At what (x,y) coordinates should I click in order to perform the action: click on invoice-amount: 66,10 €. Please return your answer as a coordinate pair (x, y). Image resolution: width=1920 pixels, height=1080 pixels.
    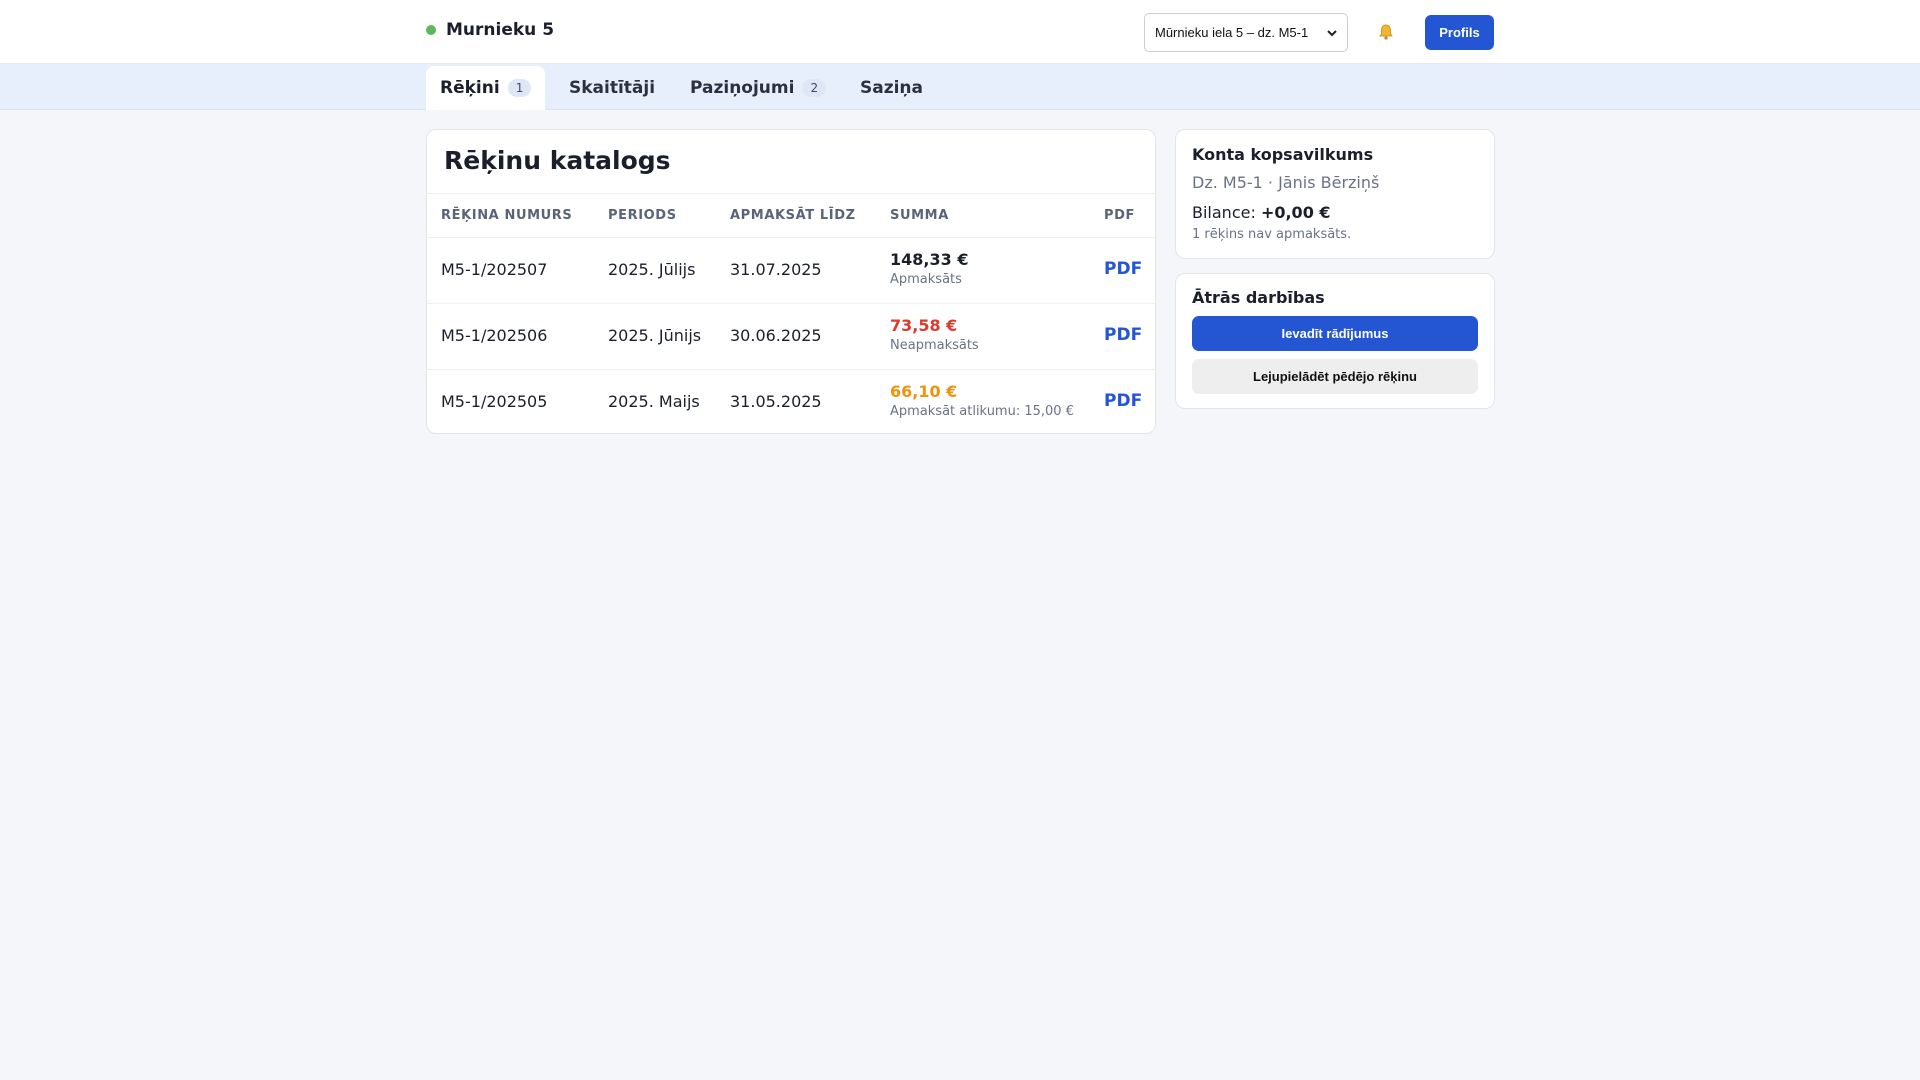
    Looking at the image, I should click on (924, 391).